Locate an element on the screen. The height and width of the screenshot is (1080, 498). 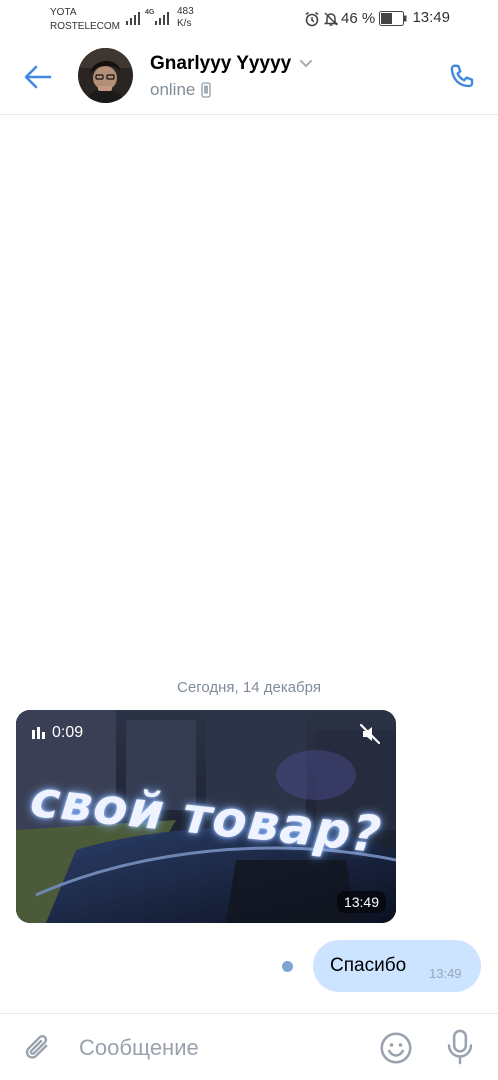
avatar-image is located at coordinates (105, 75).